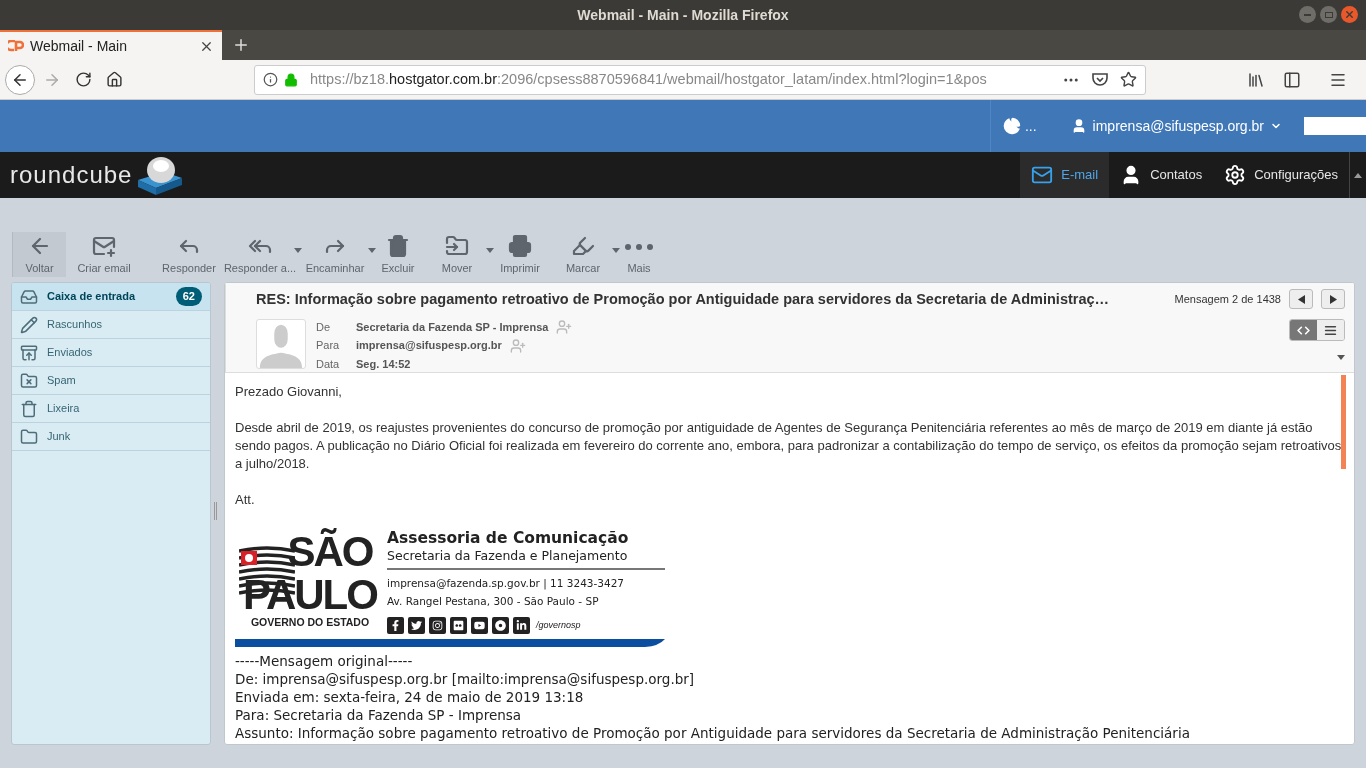 The width and height of the screenshot is (1366, 768). I want to click on signature-contact: imprensa@fazenda.sp.gov.br | 11 3243-3427, so click(506, 584).